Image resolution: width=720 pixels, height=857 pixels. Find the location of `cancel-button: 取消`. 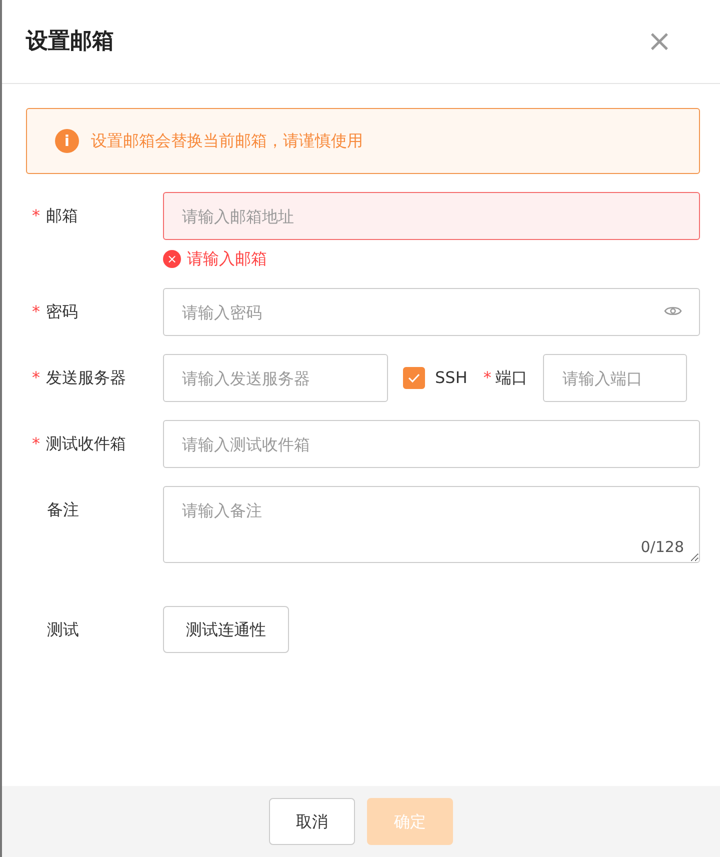

cancel-button: 取消 is located at coordinates (312, 821).